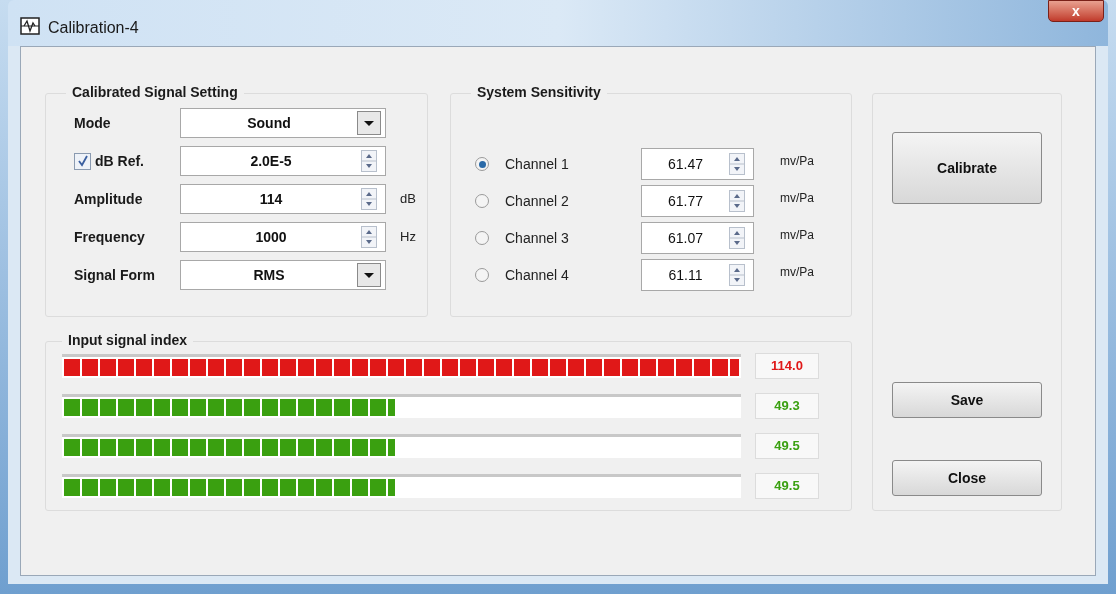  What do you see at coordinates (787, 366) in the screenshot?
I see `meter-reading: 114.0` at bounding box center [787, 366].